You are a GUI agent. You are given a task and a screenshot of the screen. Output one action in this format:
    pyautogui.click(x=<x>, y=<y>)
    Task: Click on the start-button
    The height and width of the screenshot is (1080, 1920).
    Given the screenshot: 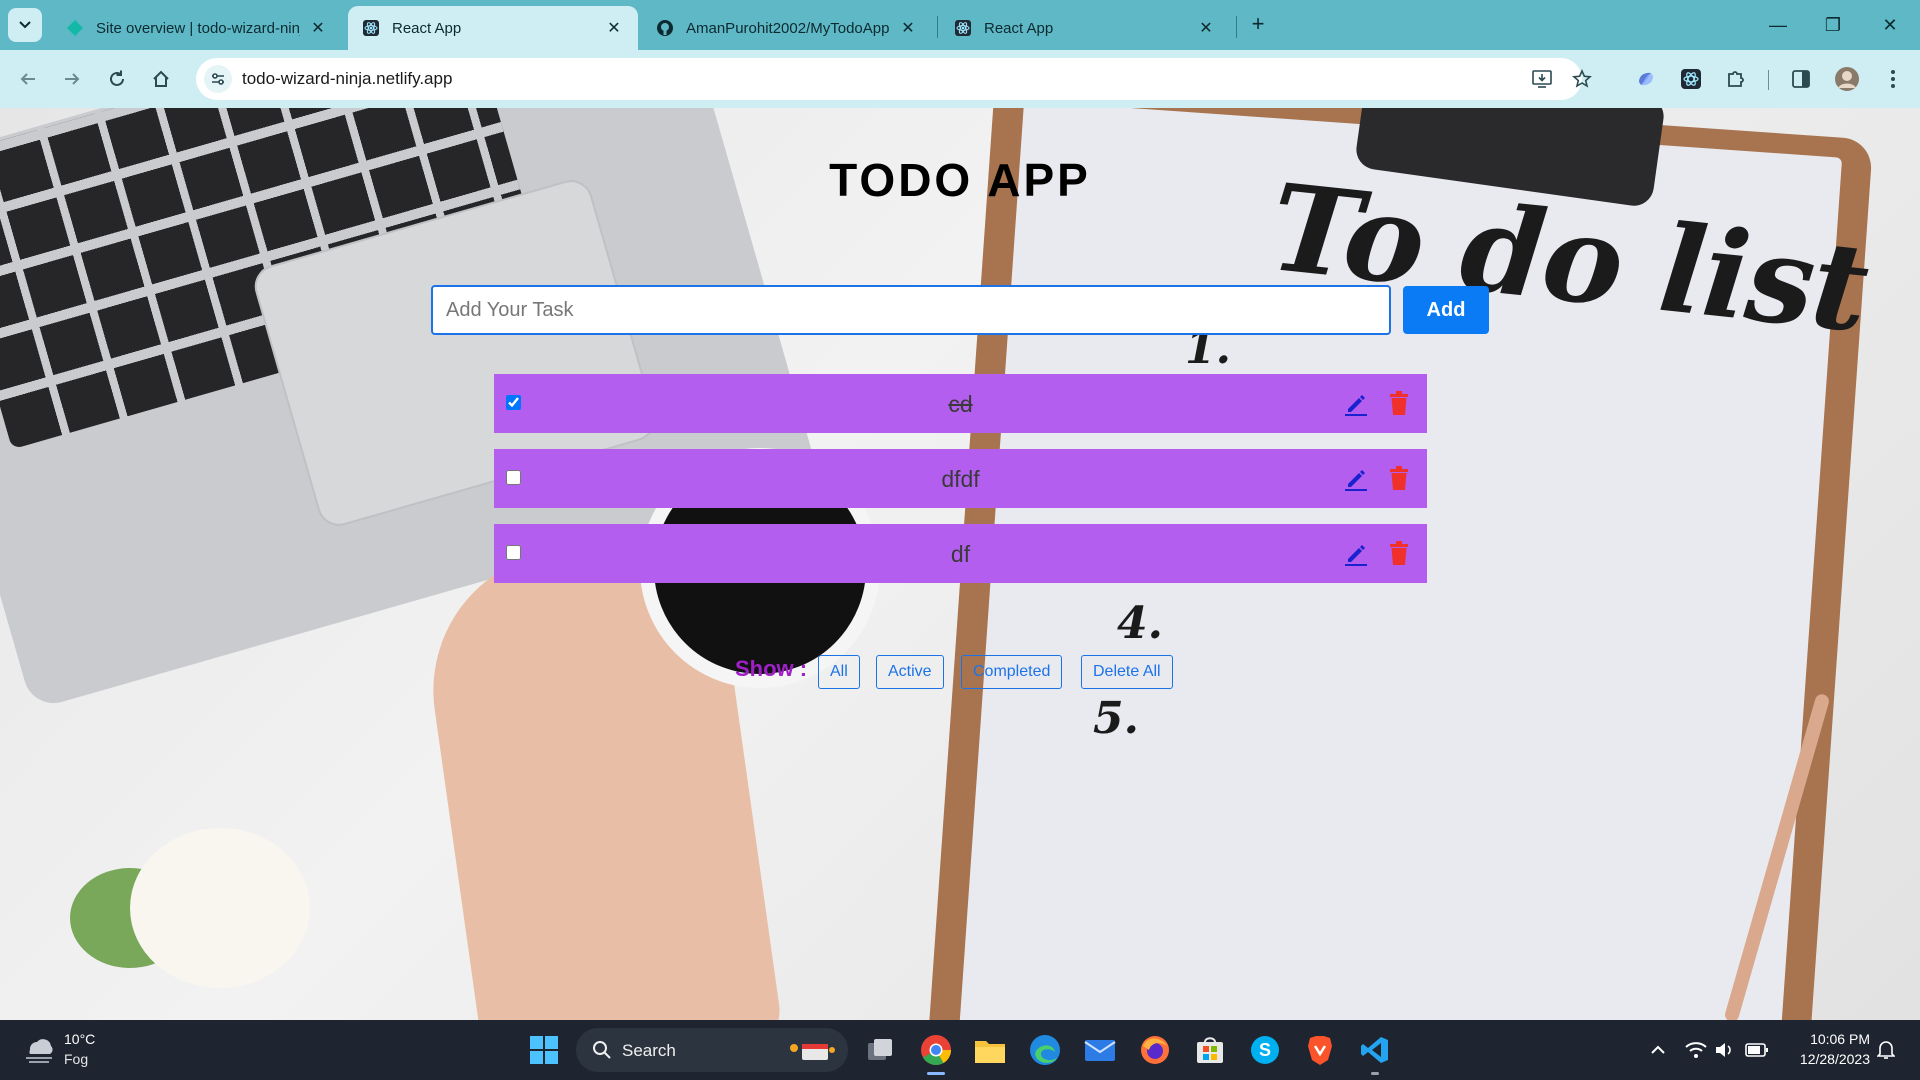 What is the action you would take?
    pyautogui.click(x=544, y=1050)
    